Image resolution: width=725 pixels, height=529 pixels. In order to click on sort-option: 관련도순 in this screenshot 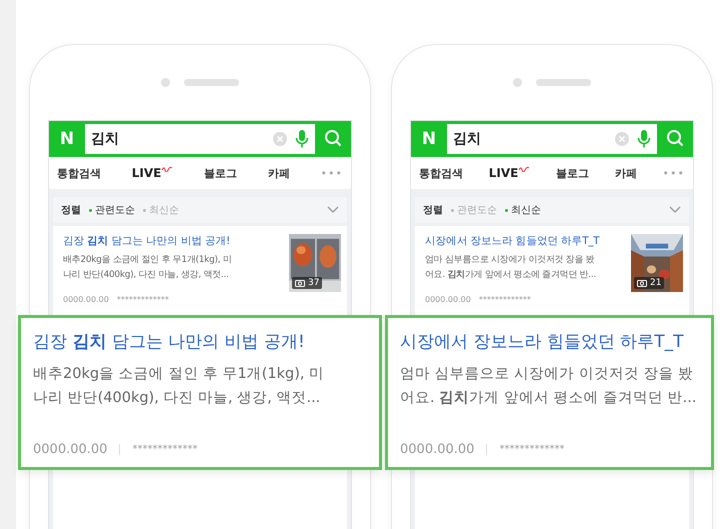, I will do `click(115, 210)`.